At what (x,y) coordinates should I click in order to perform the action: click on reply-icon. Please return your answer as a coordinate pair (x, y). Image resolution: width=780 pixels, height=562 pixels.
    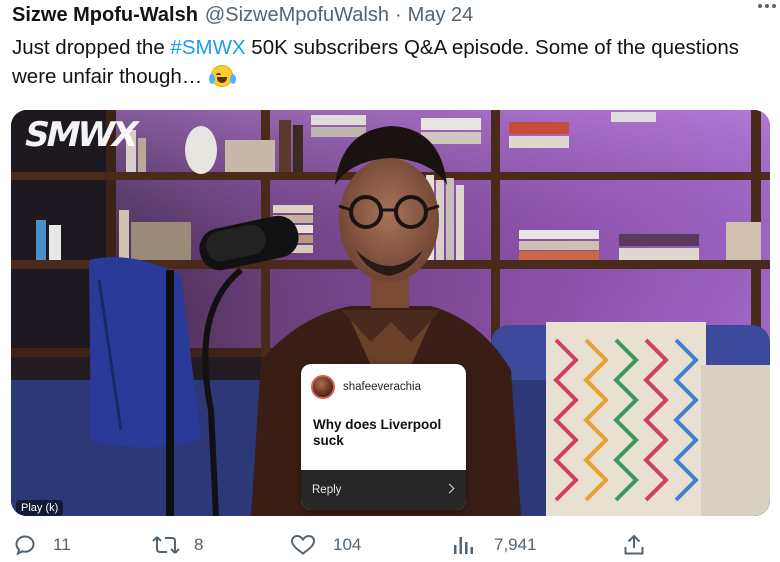
    Looking at the image, I should click on (25, 545).